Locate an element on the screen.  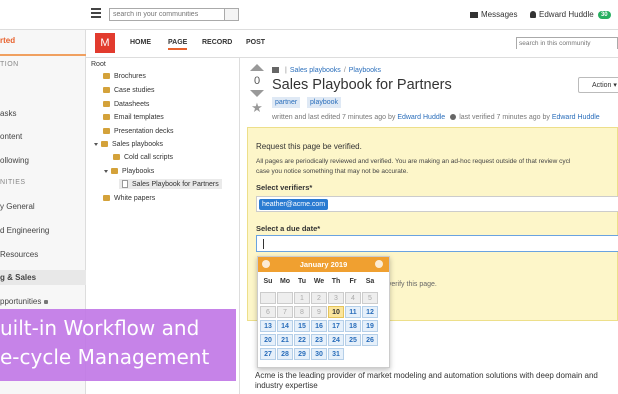
tag-partner: partner is located at coordinates (286, 102).